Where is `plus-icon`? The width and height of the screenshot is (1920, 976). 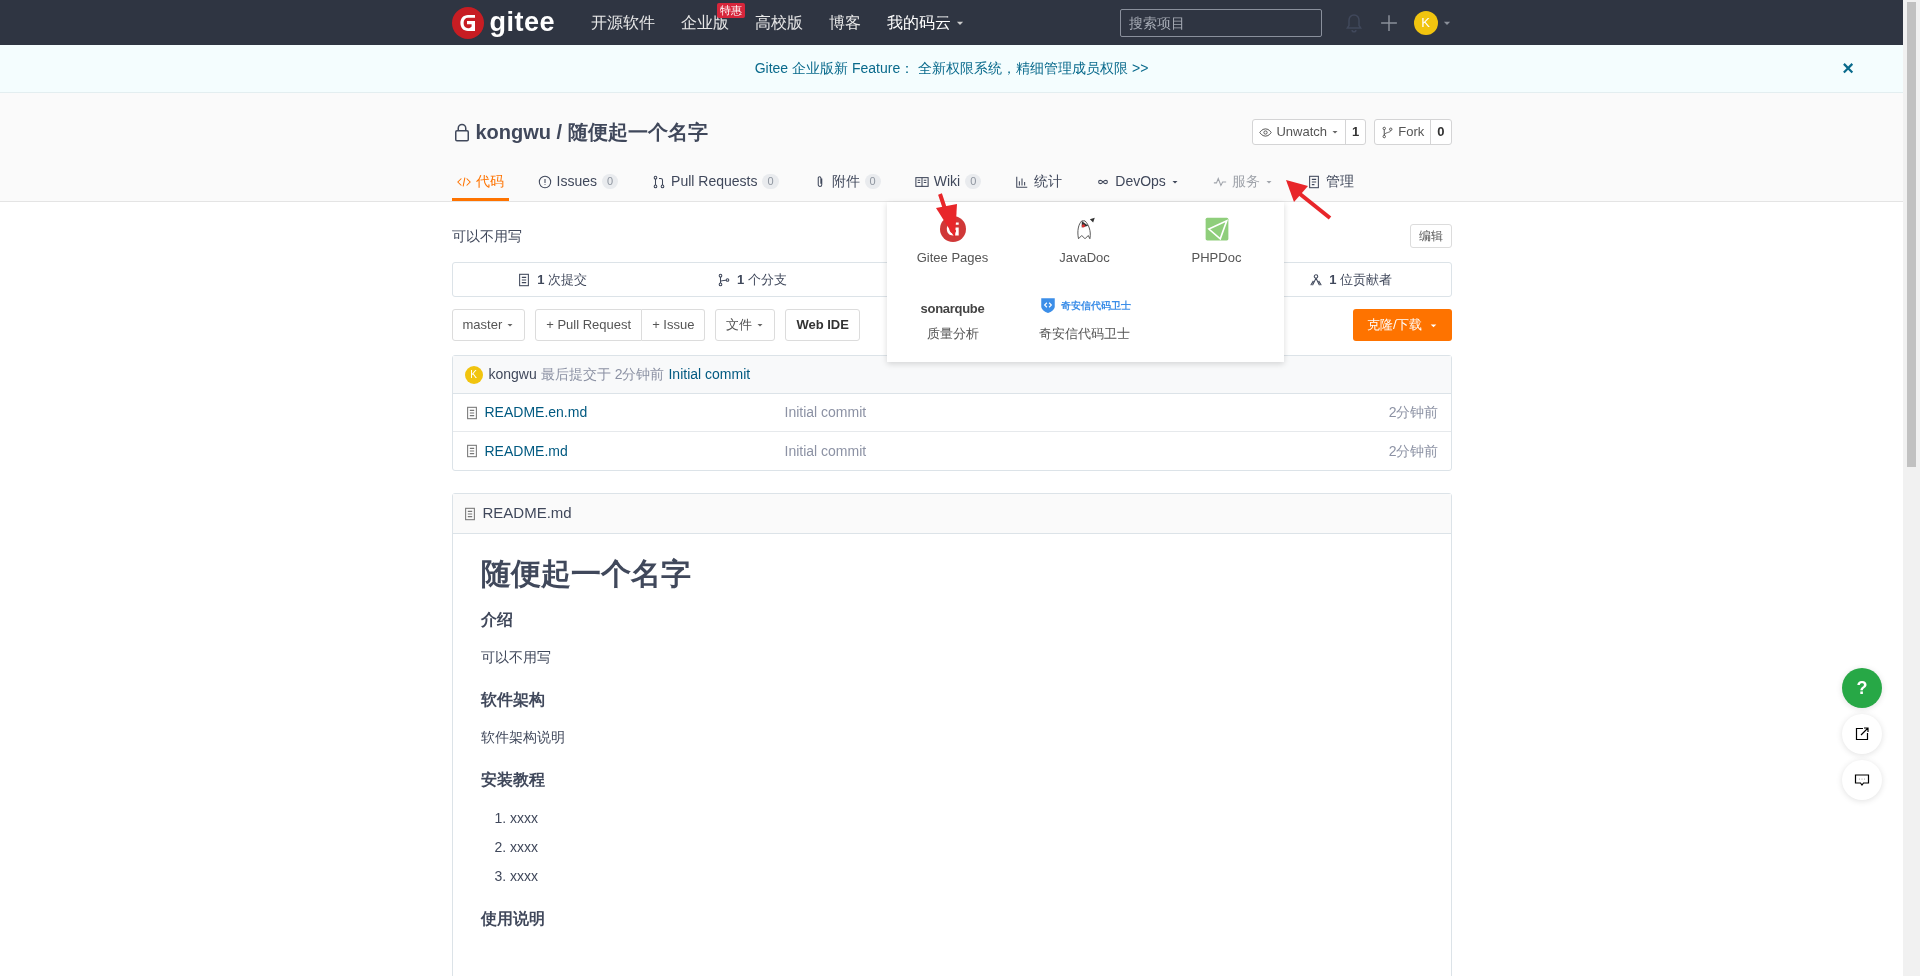
plus-icon is located at coordinates (1388, 22).